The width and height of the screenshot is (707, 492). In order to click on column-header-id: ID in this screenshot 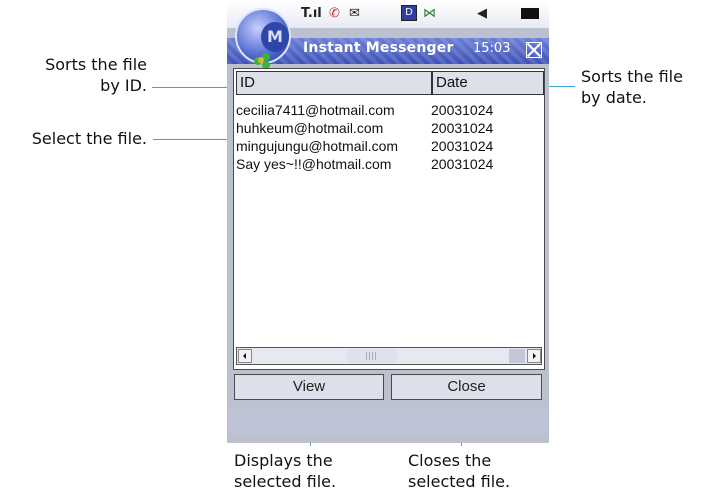, I will do `click(334, 83)`.